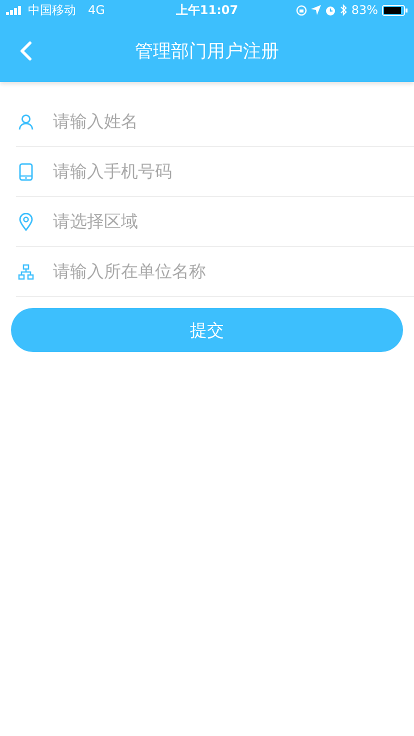 The image size is (414, 736). I want to click on bluetooth-icon, so click(344, 10).